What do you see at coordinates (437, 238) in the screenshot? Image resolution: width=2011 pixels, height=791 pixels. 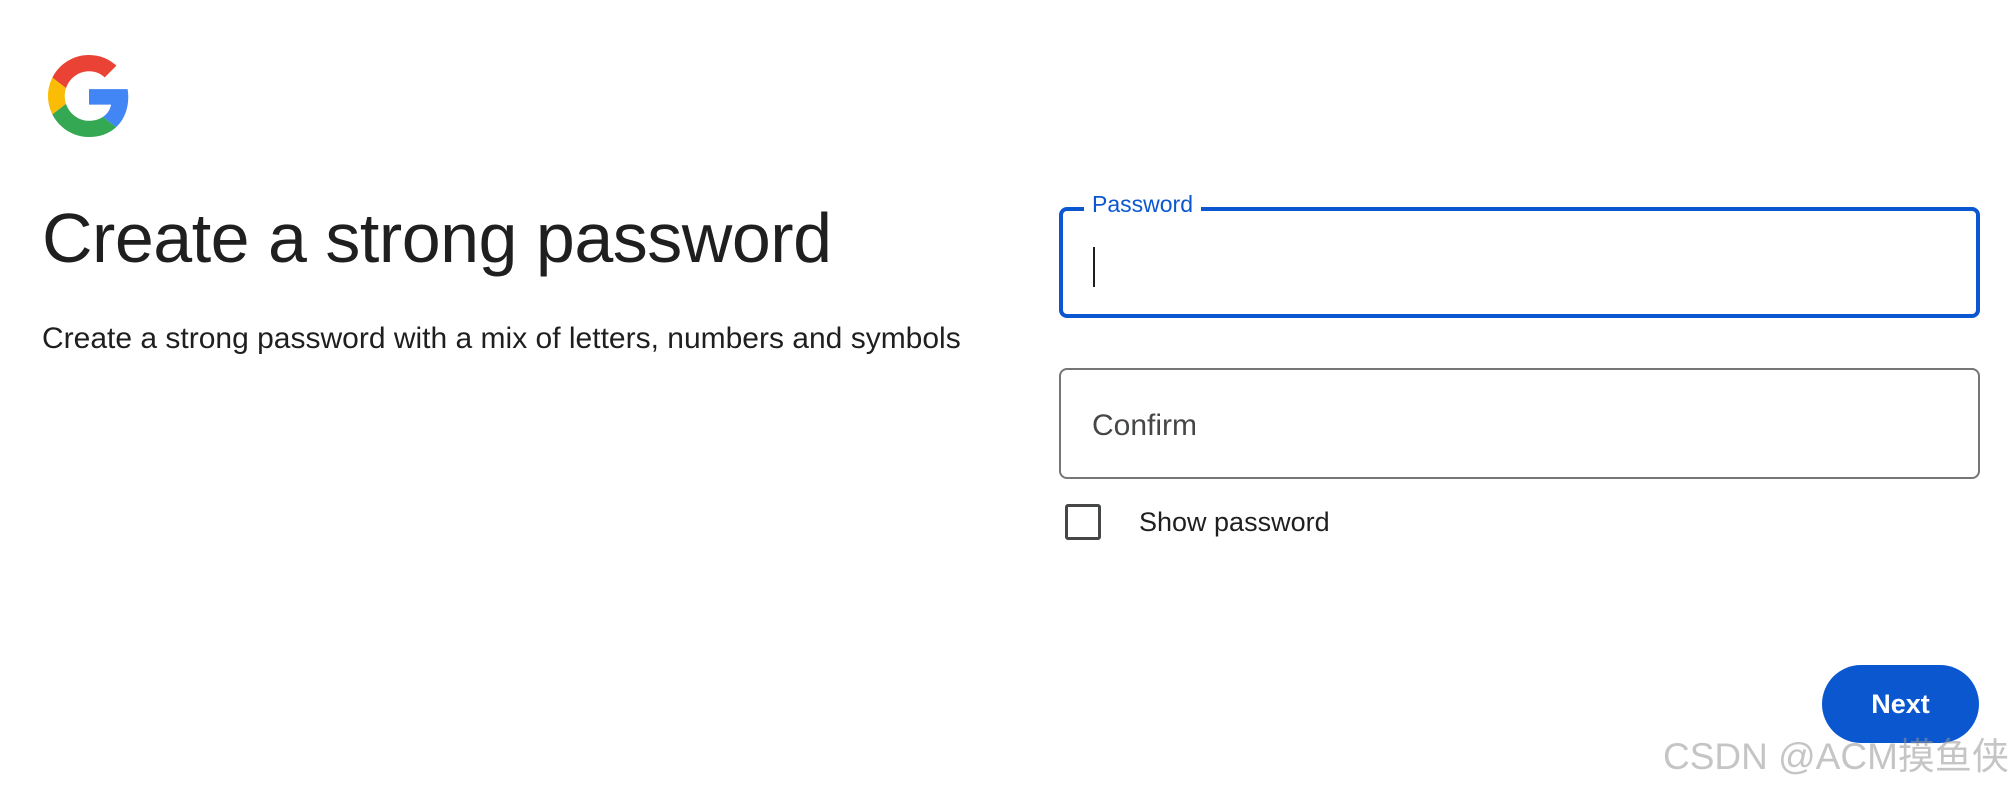 I see `page-title: Create a strong password` at bounding box center [437, 238].